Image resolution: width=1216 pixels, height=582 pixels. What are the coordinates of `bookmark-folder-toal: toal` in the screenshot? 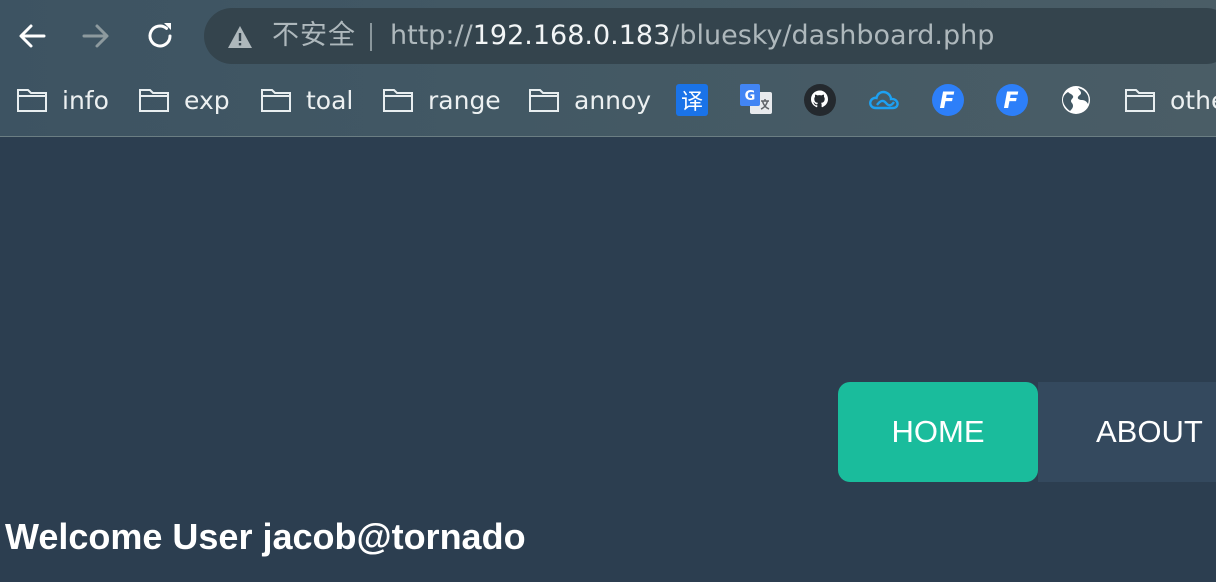 It's located at (306, 100).